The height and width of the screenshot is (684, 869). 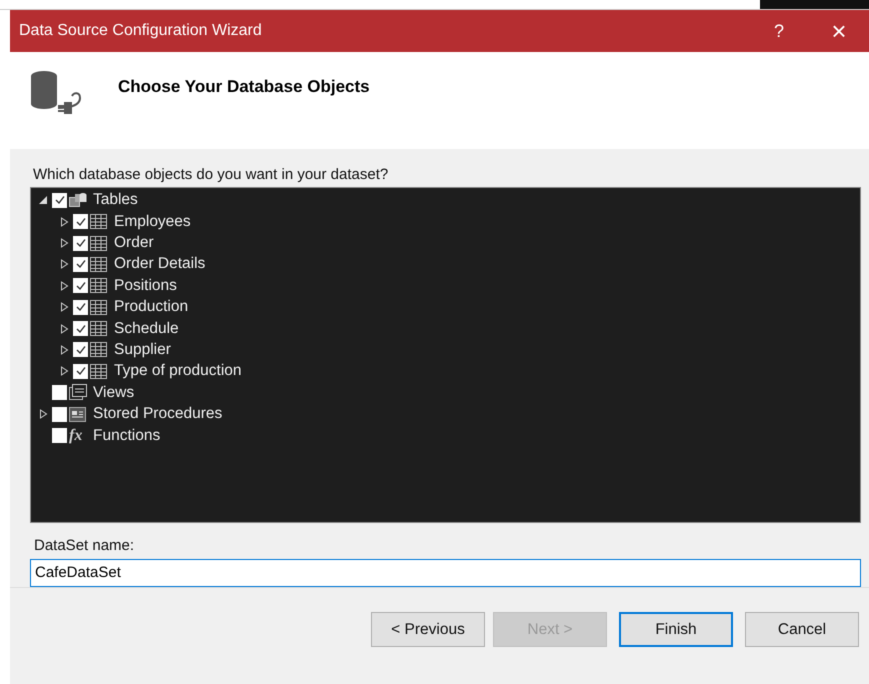 I want to click on dataset-name-label: DataSet name:, so click(x=85, y=545).